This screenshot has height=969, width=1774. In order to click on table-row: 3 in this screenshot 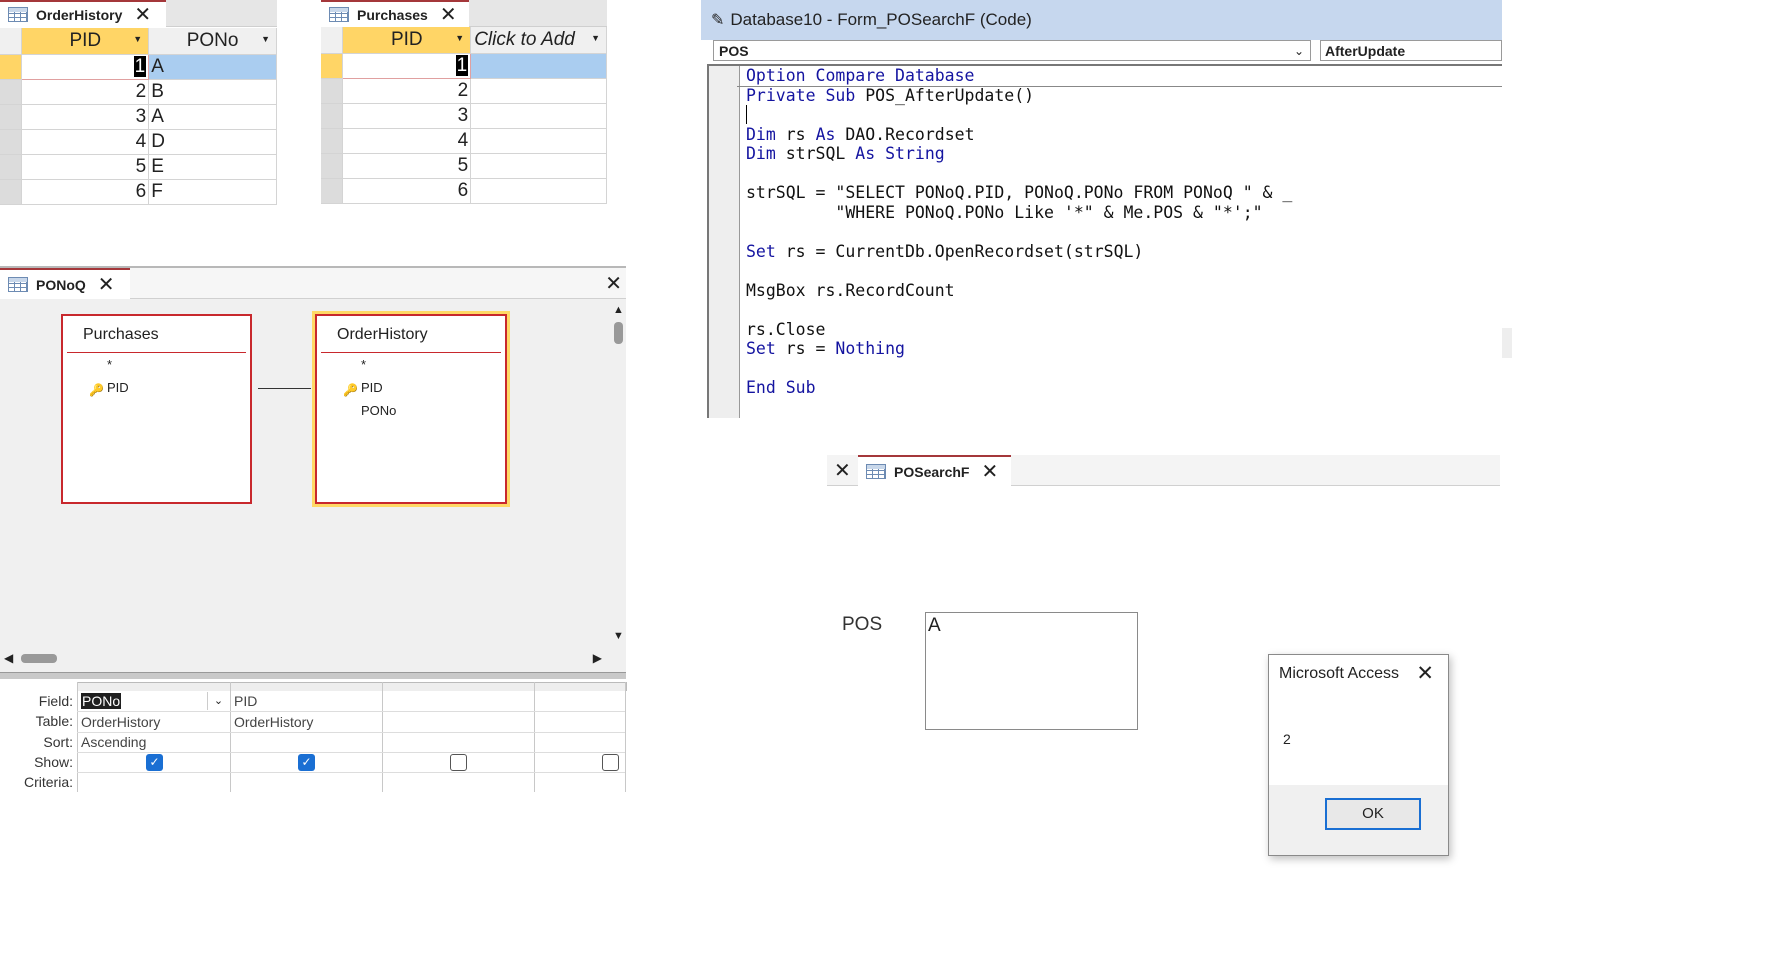, I will do `click(464, 116)`.